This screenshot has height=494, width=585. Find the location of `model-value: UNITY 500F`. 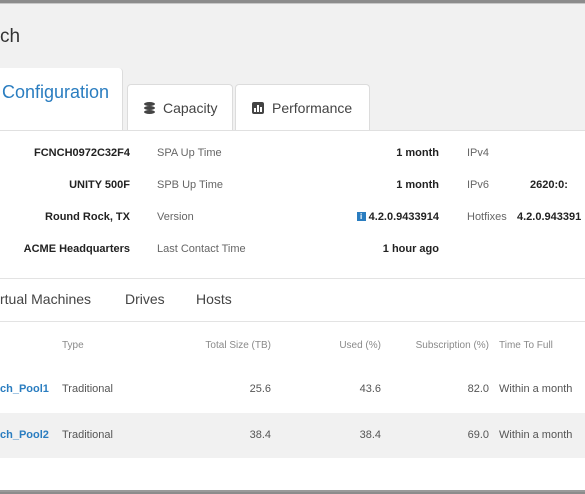

model-value: UNITY 500F is located at coordinates (99, 185).